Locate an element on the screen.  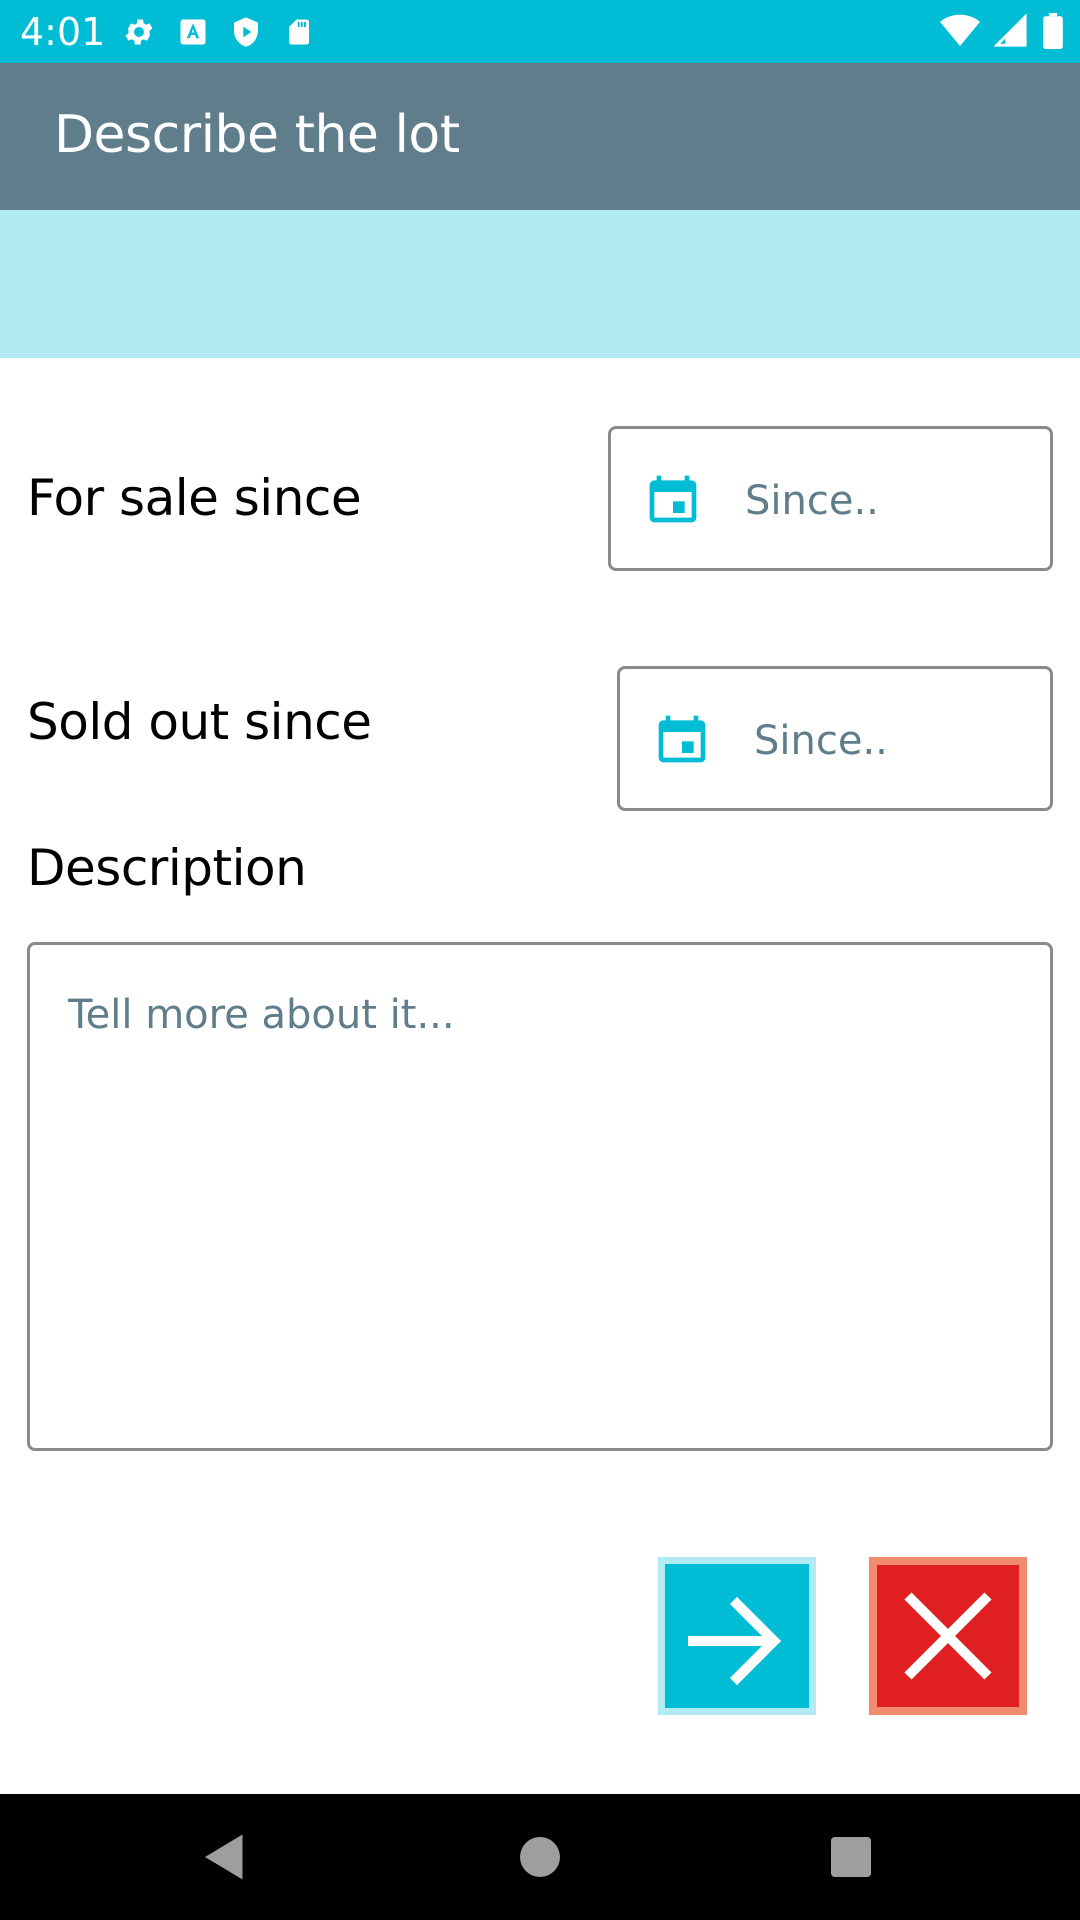
app-bar: Describe the lot is located at coordinates (540, 136).